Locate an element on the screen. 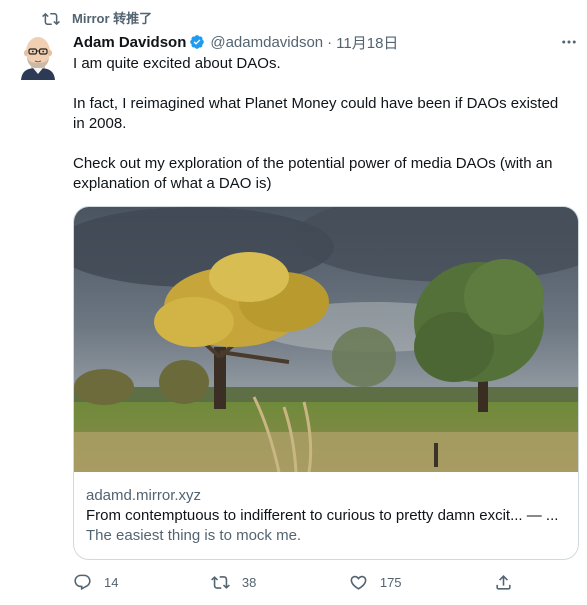  share-button is located at coordinates (503, 582).